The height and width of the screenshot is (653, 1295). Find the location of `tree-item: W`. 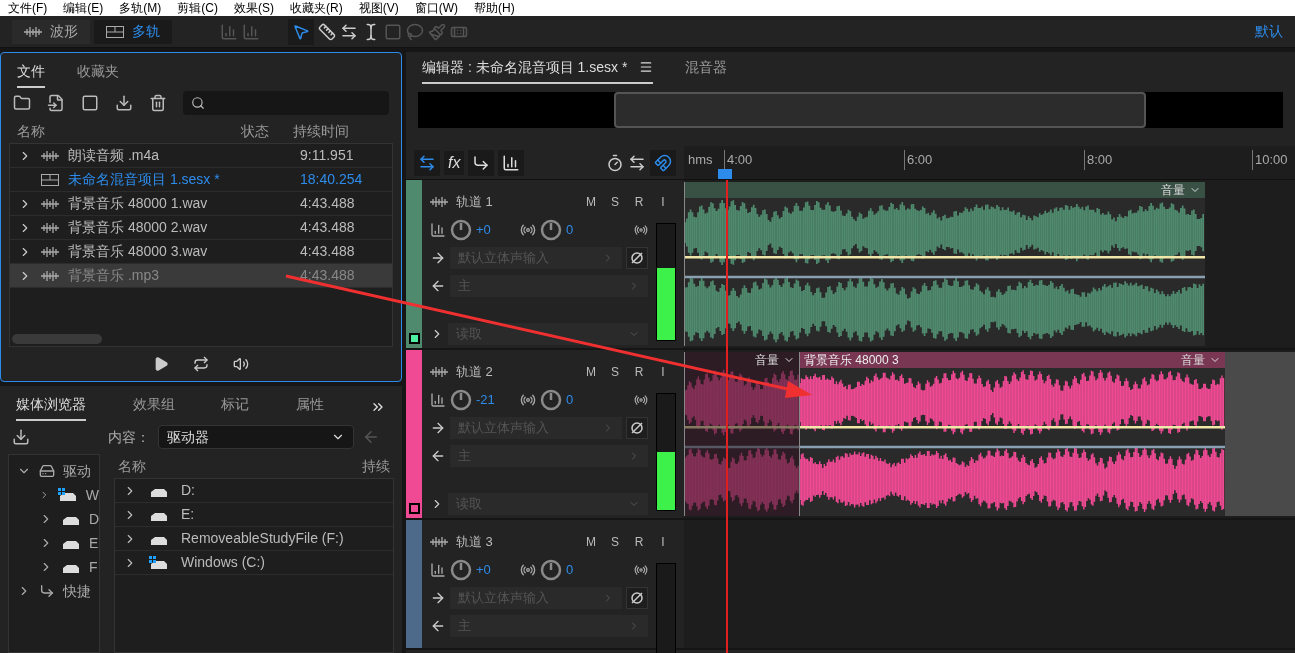

tree-item: W is located at coordinates (54, 495).